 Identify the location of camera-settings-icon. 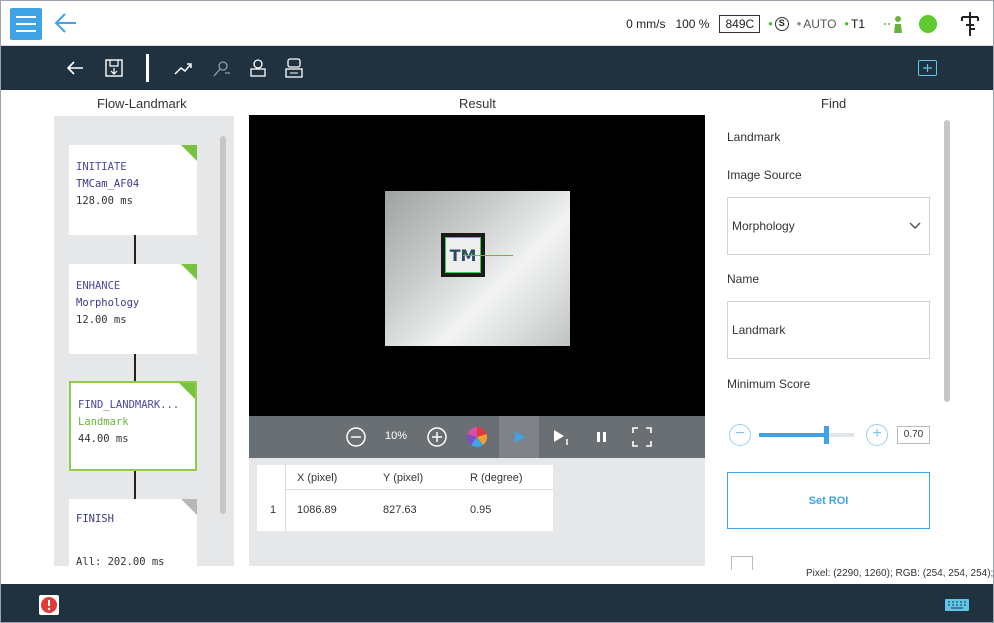
(258, 68).